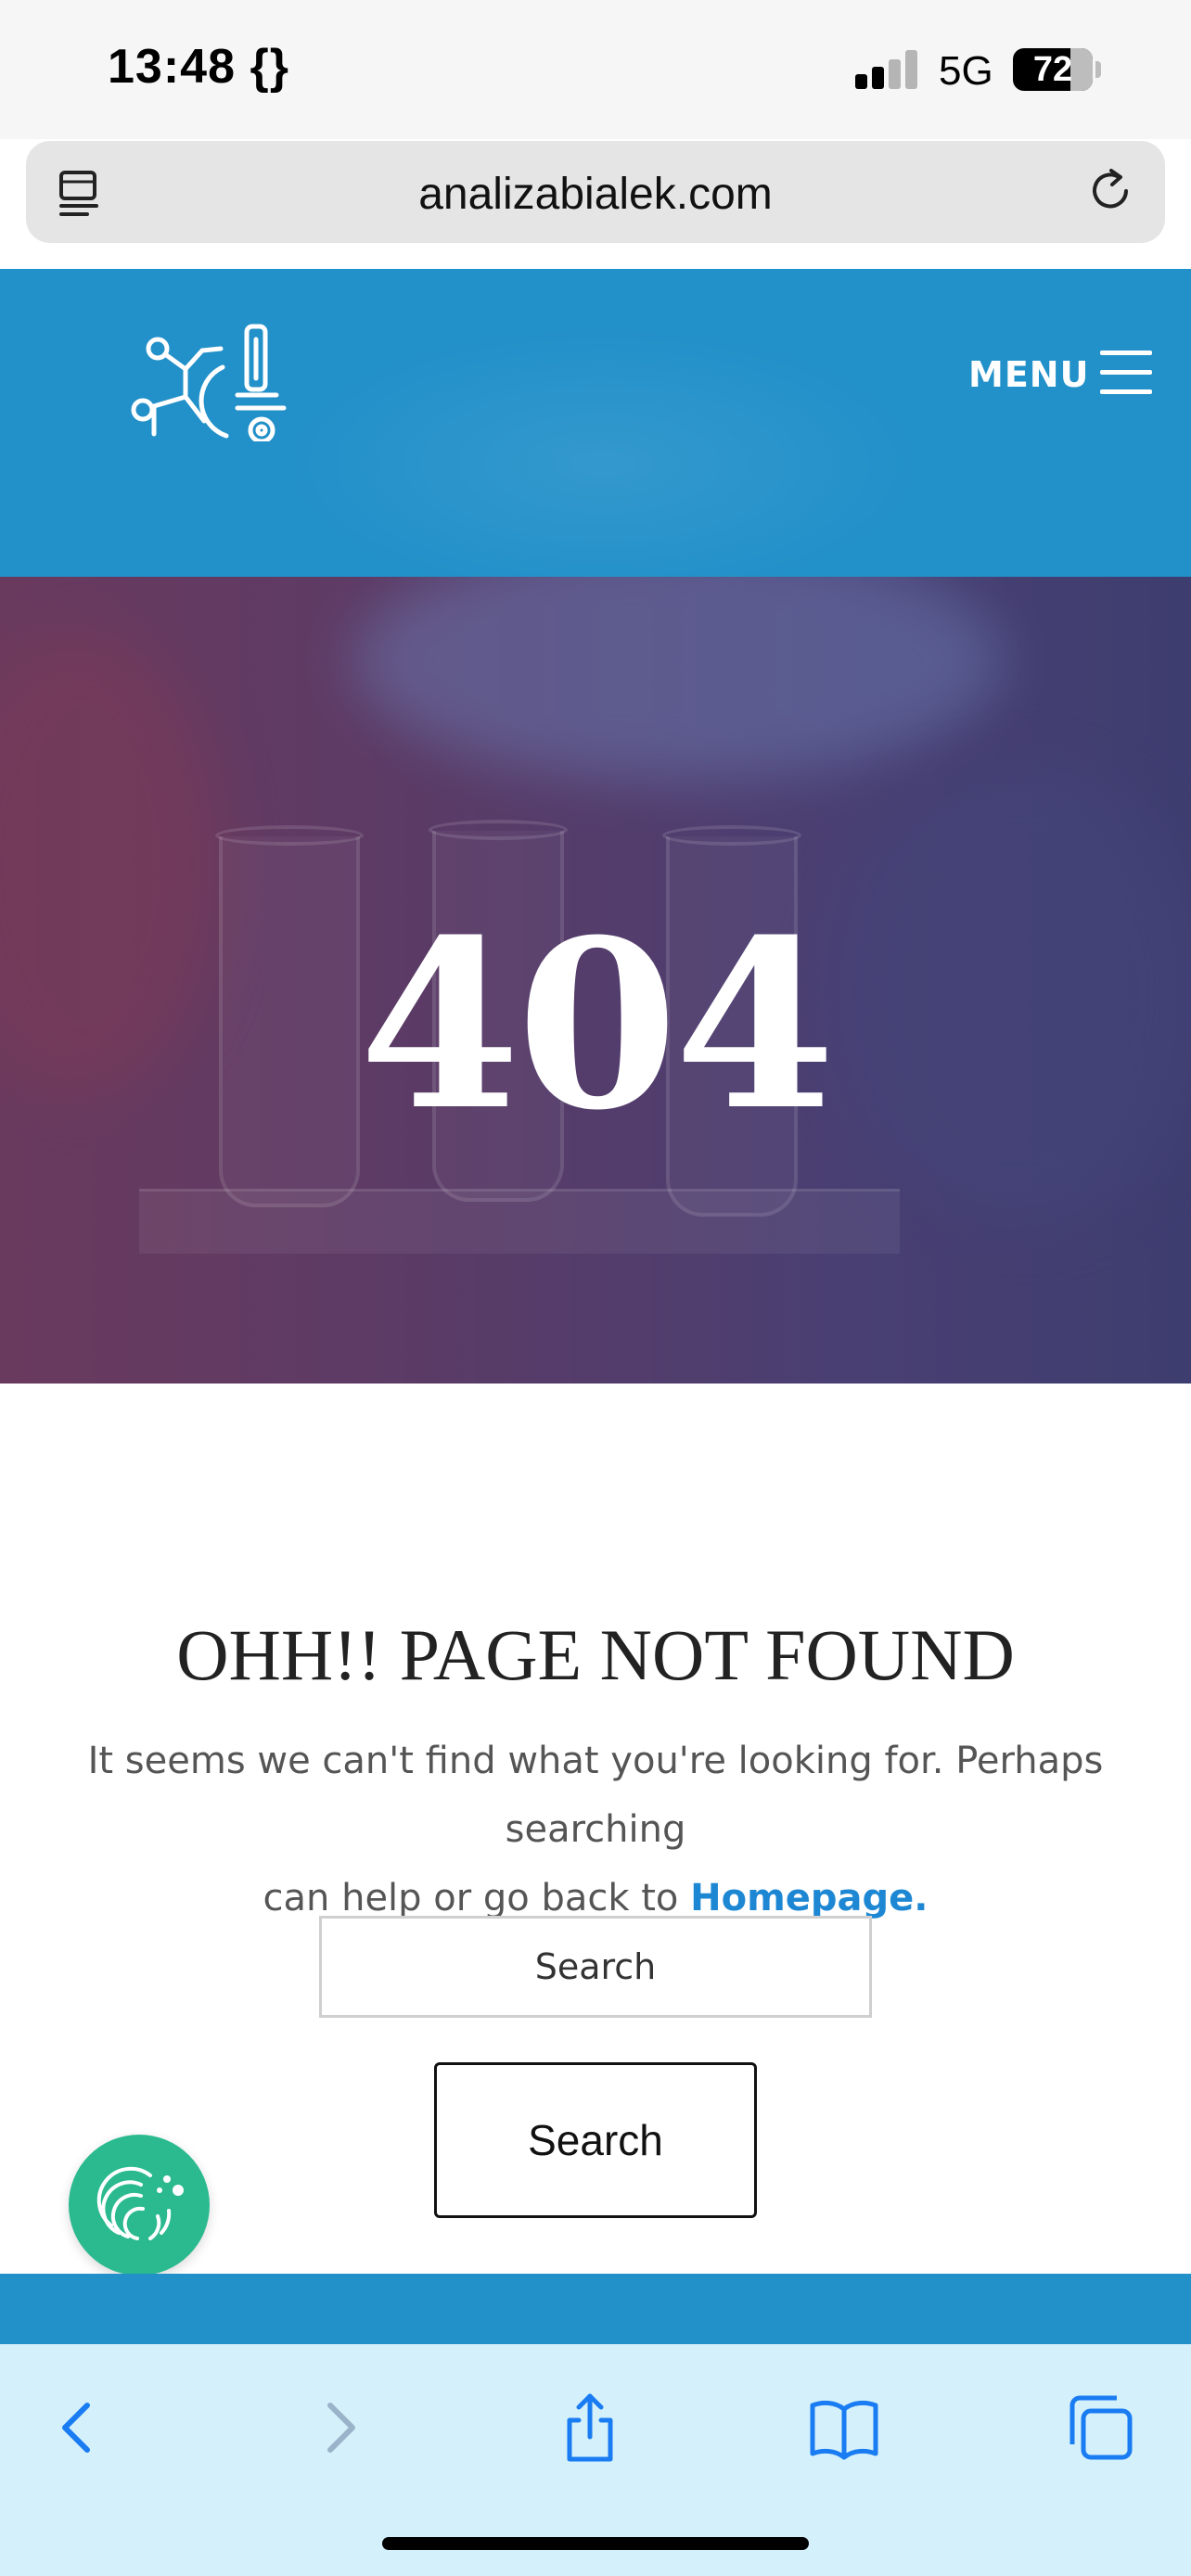 The width and height of the screenshot is (1191, 2576). I want to click on network-type: 5G, so click(966, 71).